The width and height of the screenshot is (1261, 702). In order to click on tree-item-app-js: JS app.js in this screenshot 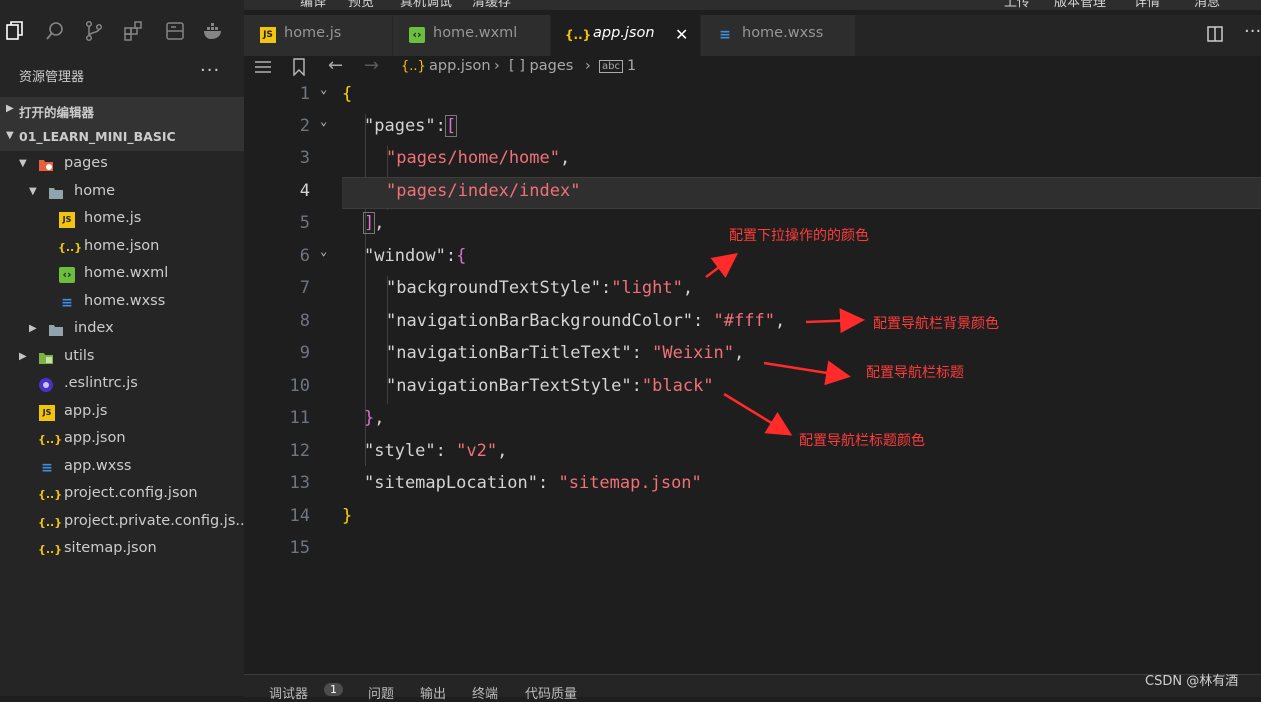, I will do `click(122, 413)`.